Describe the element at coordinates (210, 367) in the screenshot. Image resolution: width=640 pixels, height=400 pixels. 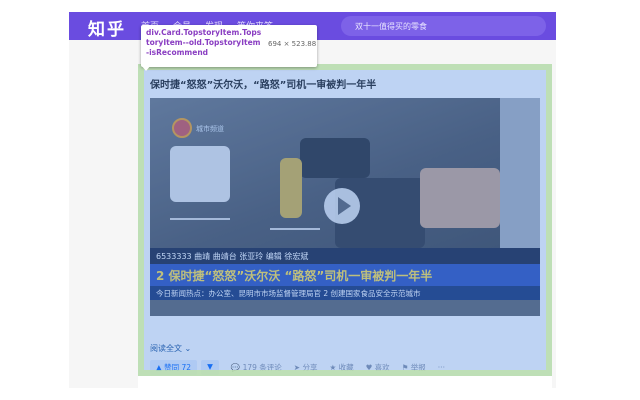
I see `vote-down-button: ▼` at that location.